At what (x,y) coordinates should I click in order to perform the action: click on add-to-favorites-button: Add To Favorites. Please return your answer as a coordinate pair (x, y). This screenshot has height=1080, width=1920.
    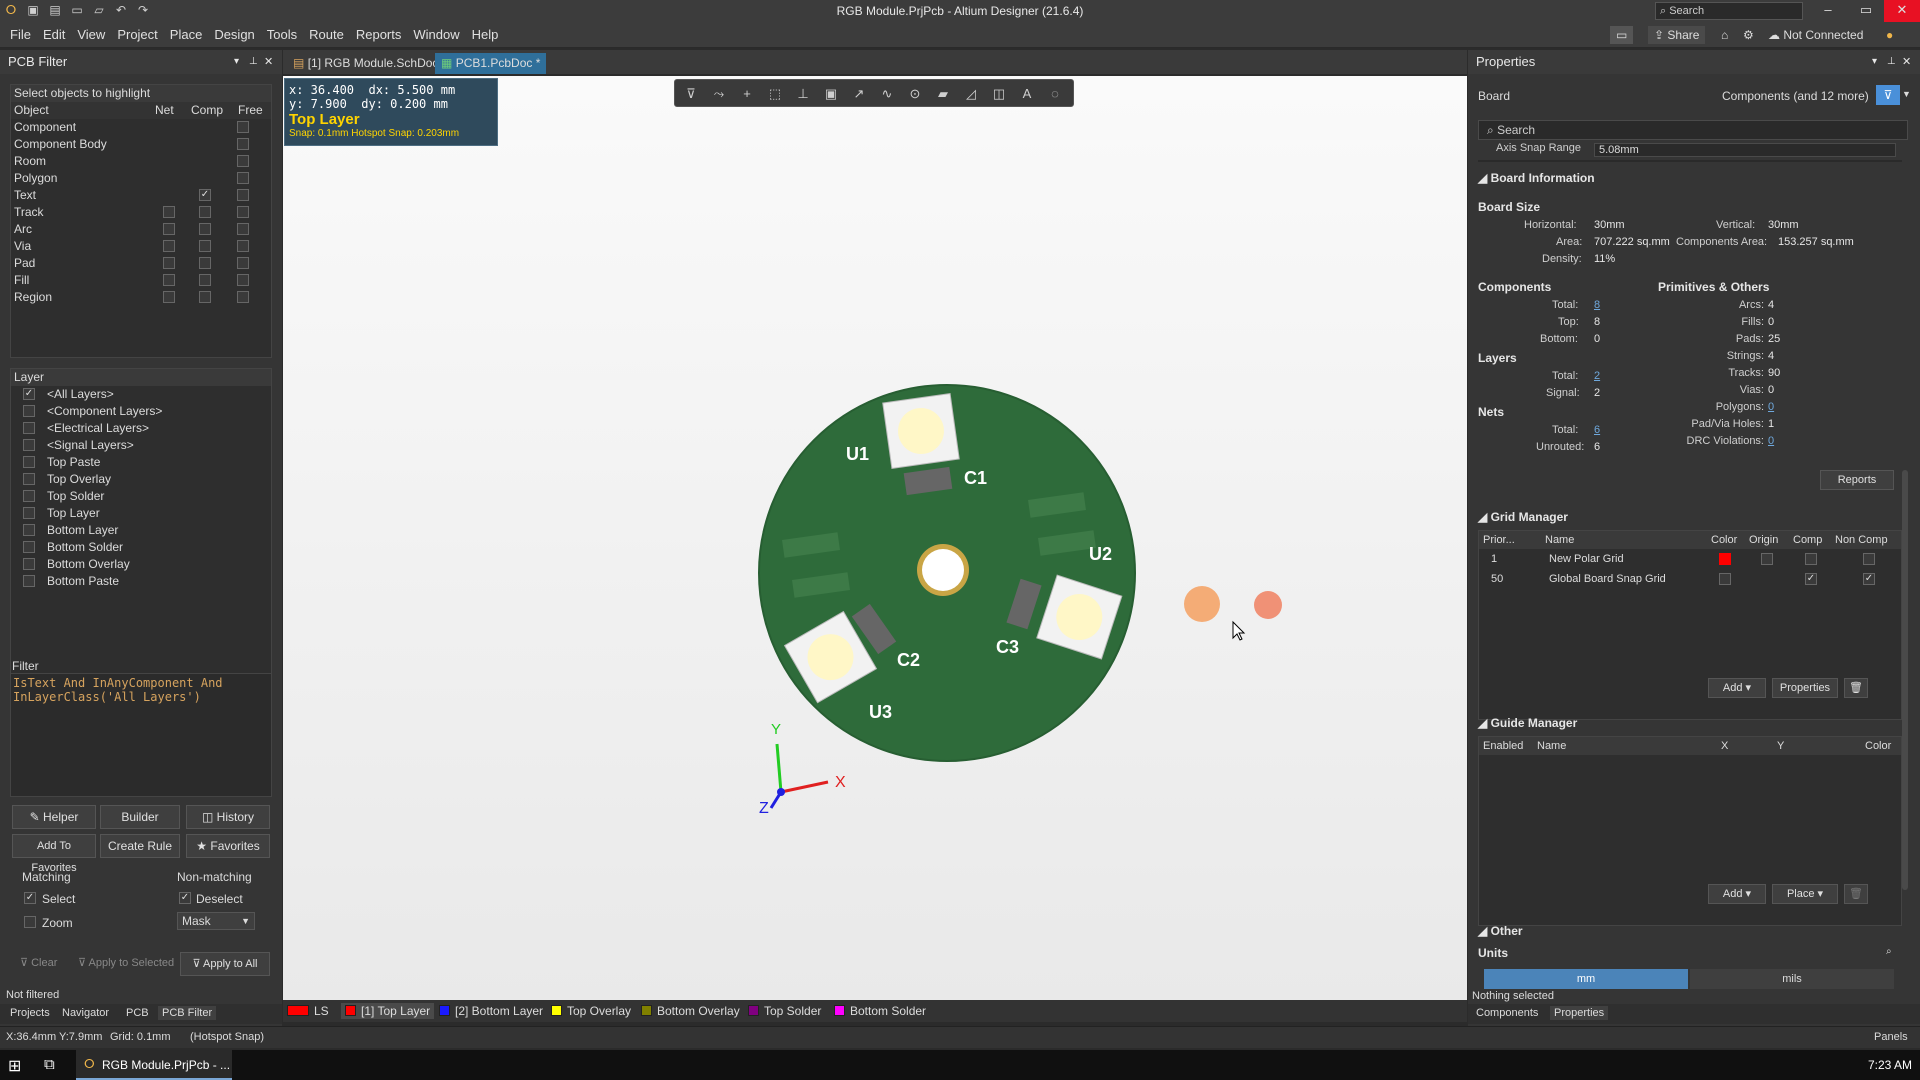
    Looking at the image, I should click on (54, 854).